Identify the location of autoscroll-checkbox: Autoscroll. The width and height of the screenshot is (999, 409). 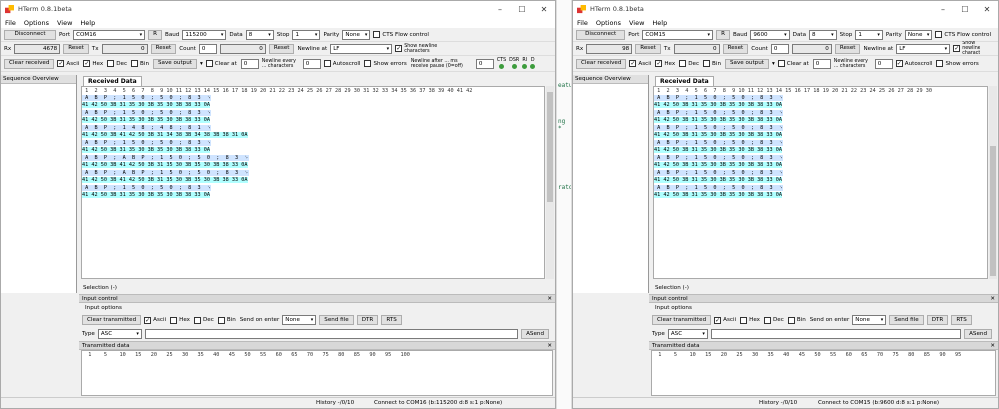
(341, 63).